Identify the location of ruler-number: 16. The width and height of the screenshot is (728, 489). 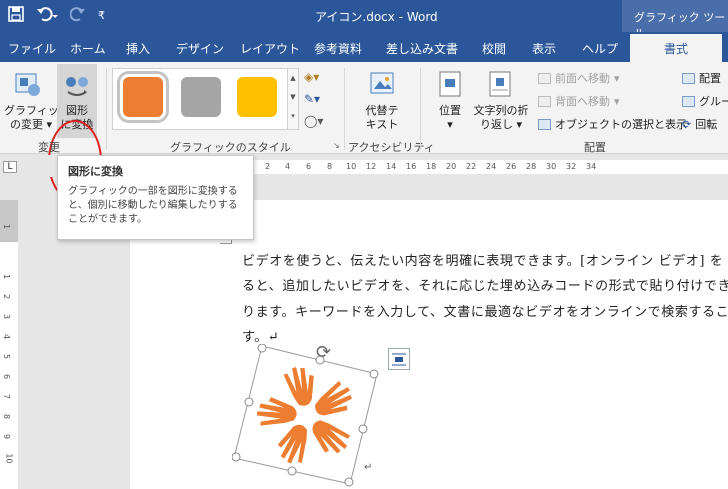
(411, 166).